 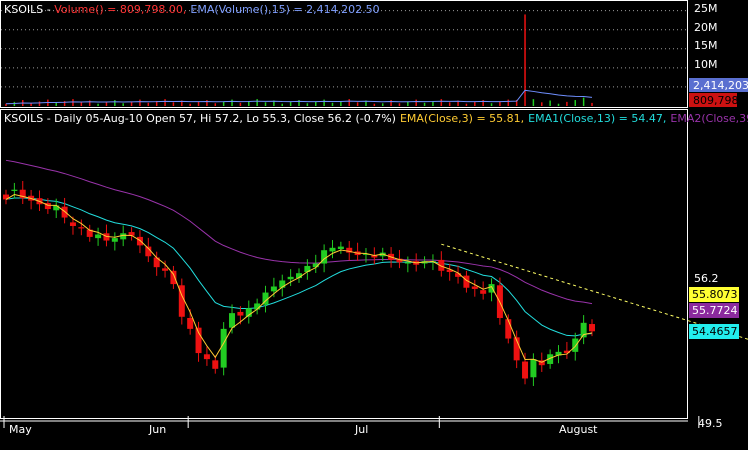 I want to click on symbol-label: KSOILS, so click(x=23, y=9).